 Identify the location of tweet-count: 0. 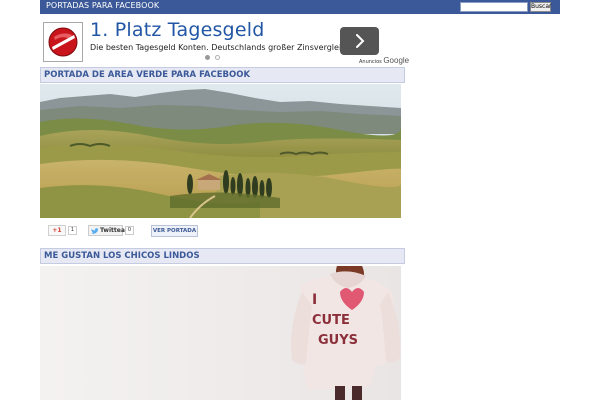
(129, 230).